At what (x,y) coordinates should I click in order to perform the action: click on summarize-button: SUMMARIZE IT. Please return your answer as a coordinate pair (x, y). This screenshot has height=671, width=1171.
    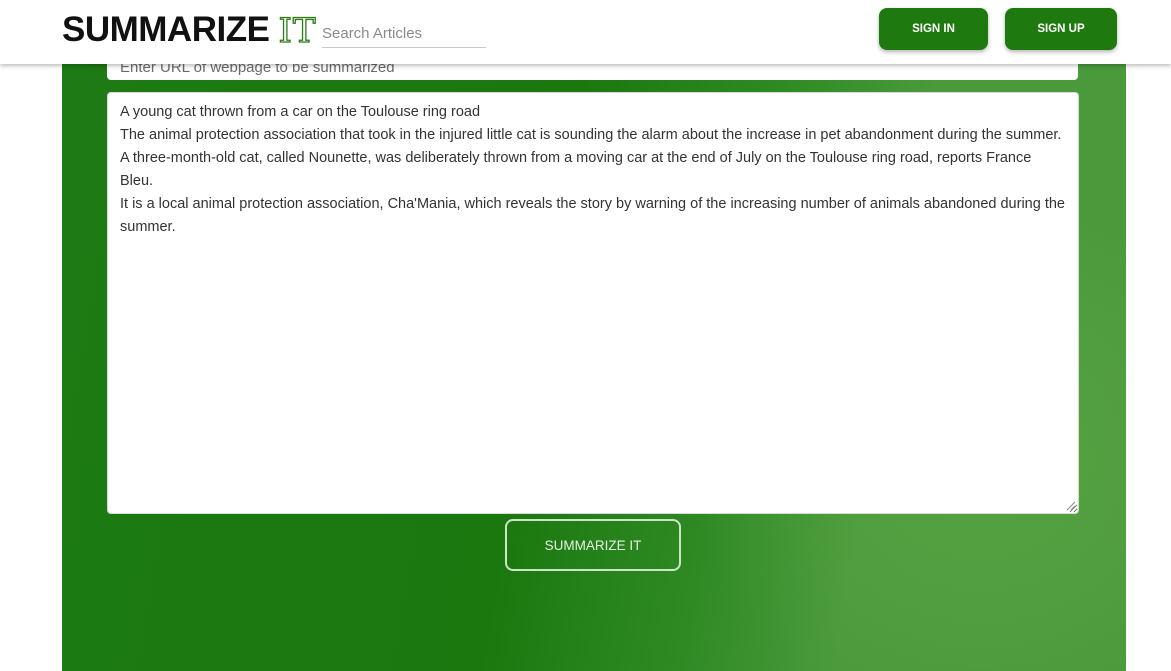
    Looking at the image, I should click on (593, 545).